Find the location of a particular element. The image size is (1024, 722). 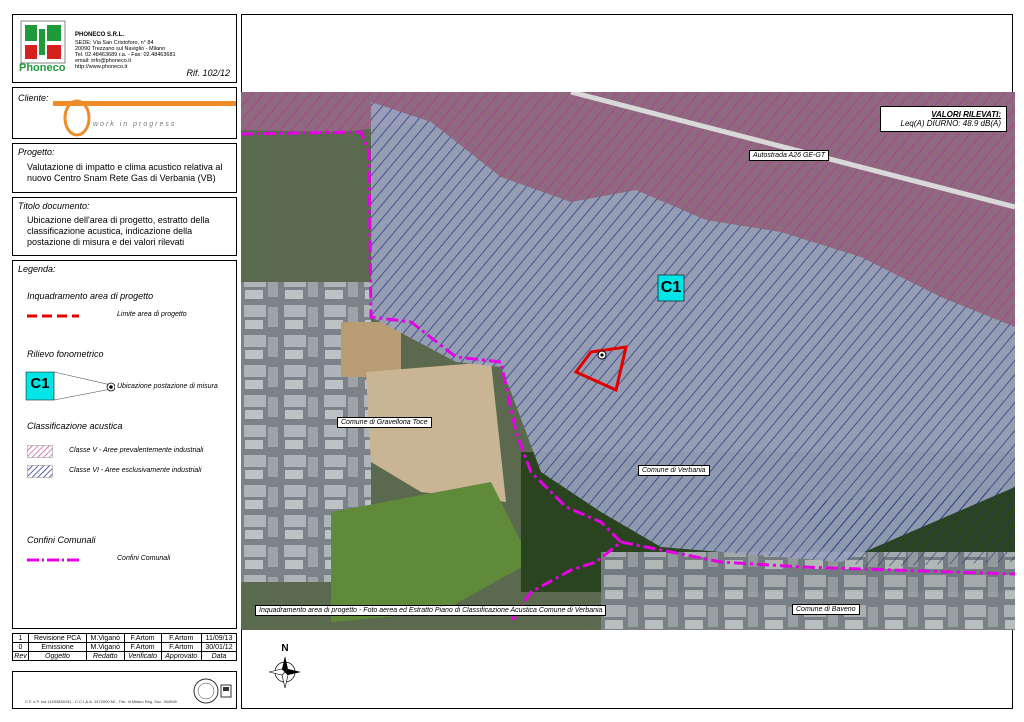

table-header-cell: Approvato is located at coordinates (181, 656).